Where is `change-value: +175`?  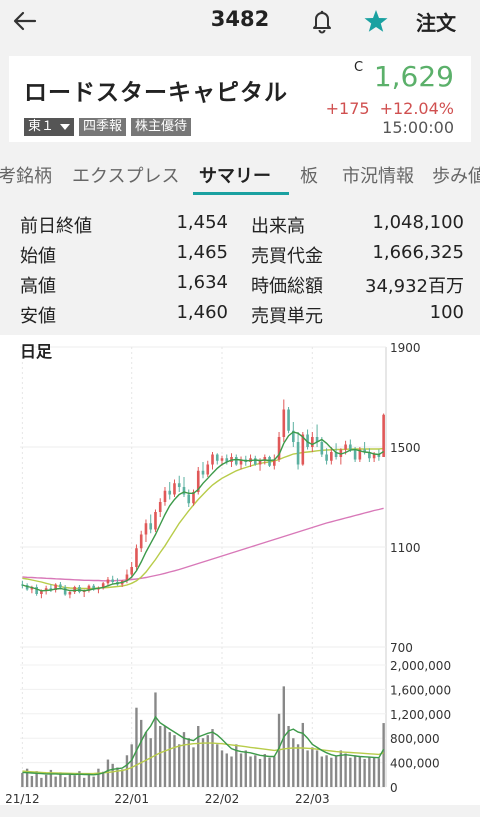
change-value: +175 is located at coordinates (347, 108).